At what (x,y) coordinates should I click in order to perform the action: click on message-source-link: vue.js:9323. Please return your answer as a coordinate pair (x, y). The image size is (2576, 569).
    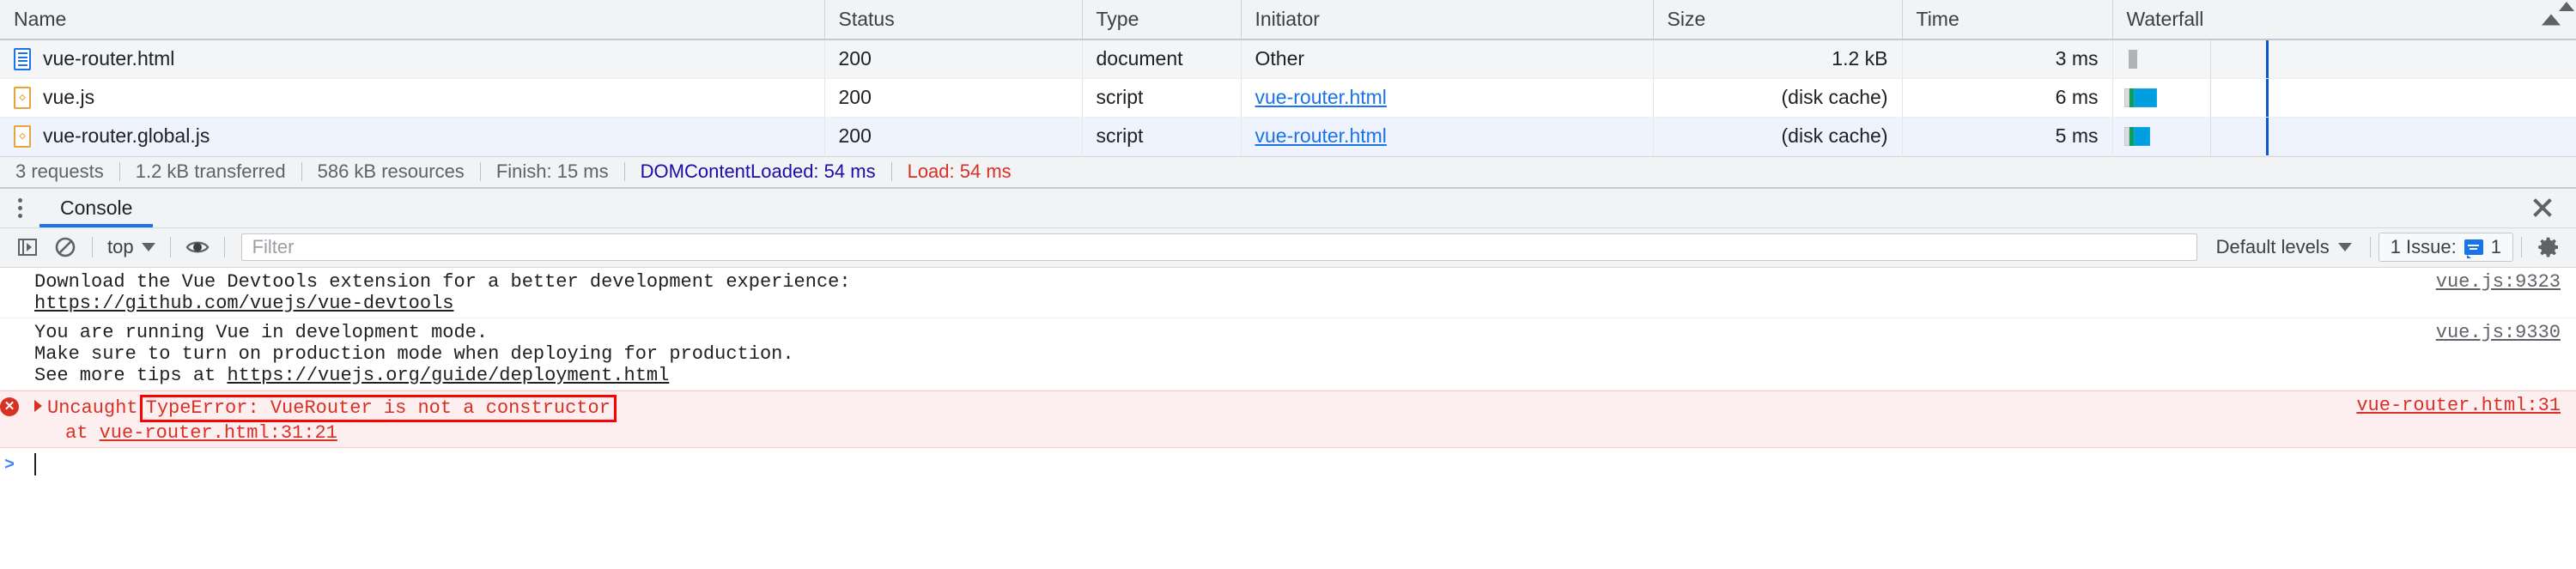
    Looking at the image, I should click on (2506, 282).